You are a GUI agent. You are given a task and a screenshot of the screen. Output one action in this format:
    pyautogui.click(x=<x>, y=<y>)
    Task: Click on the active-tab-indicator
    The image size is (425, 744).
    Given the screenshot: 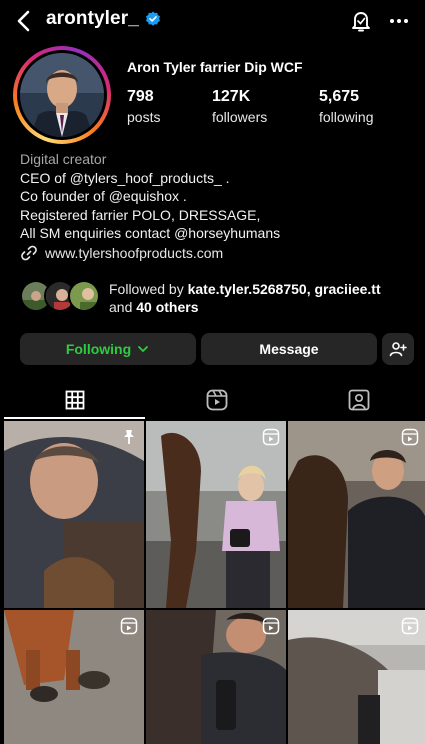 What is the action you would take?
    pyautogui.click(x=74, y=418)
    